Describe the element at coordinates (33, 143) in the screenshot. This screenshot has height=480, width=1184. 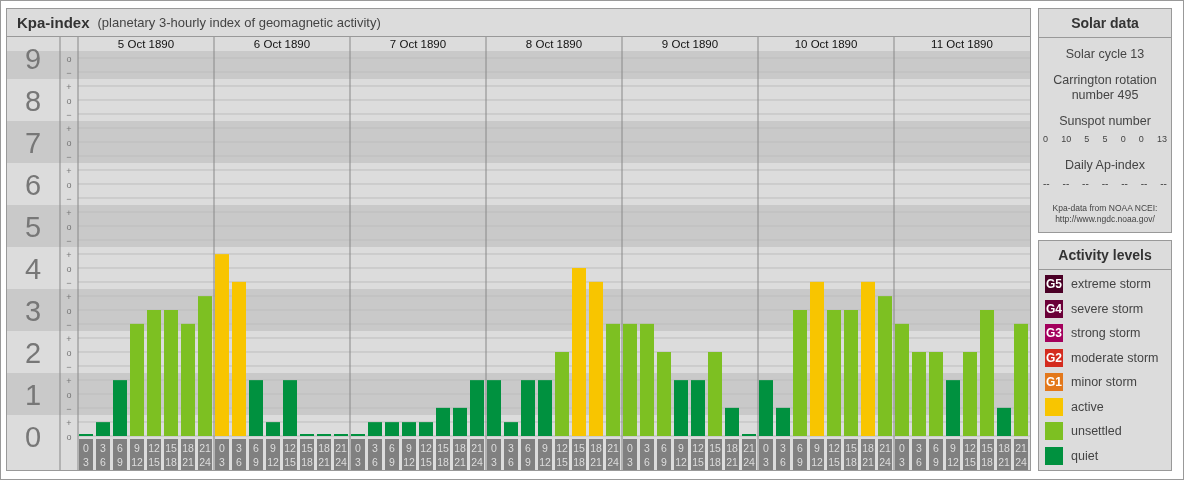
I see `level-label: 7` at that location.